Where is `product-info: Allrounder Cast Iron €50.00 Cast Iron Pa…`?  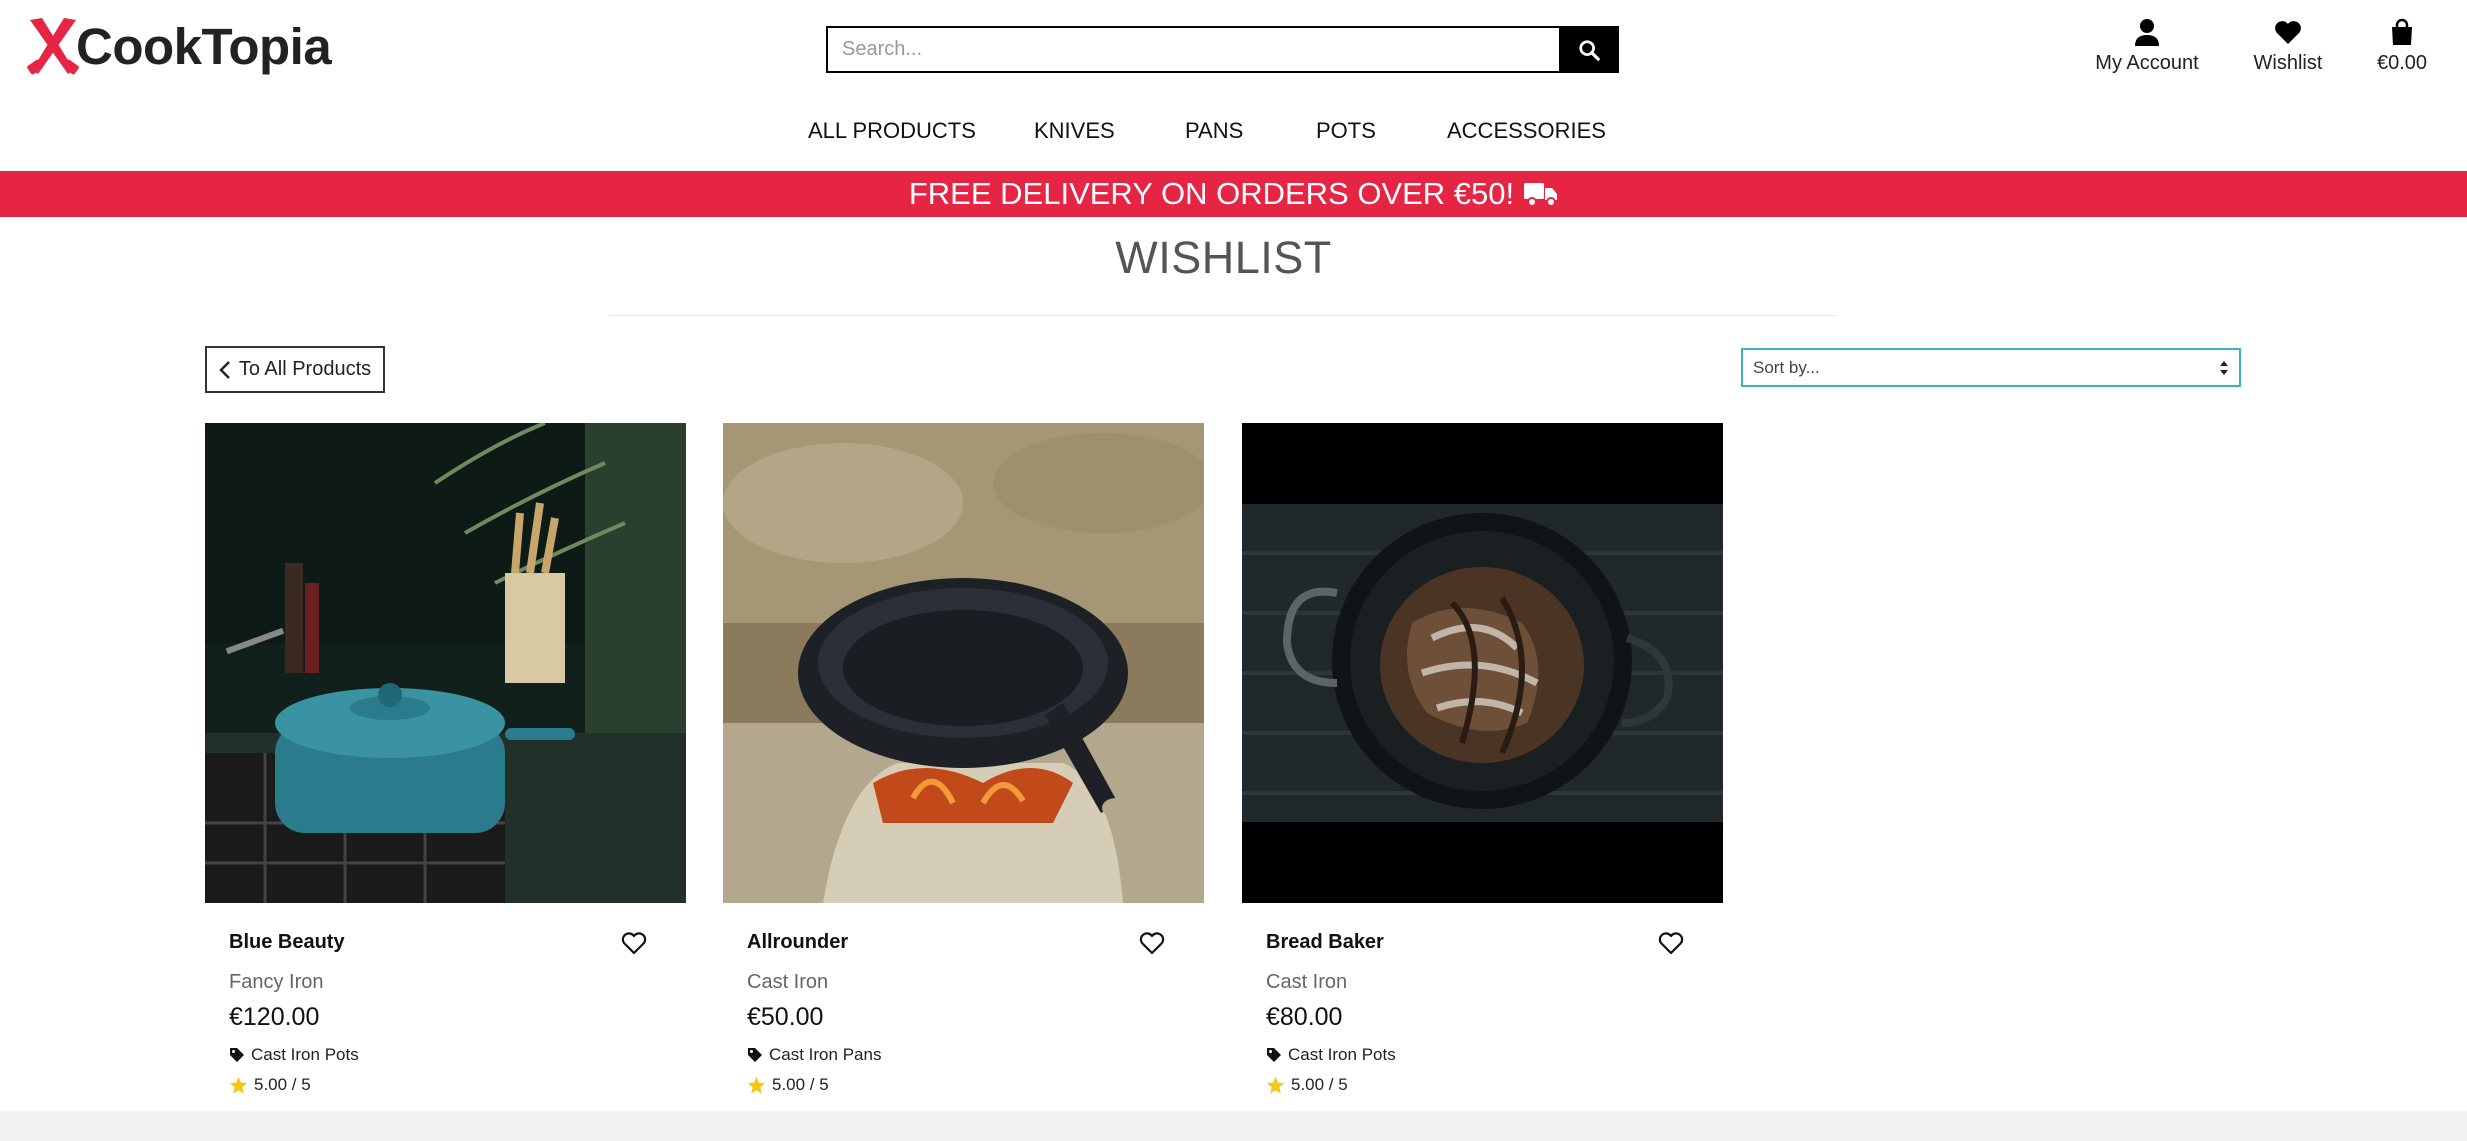 product-info: Allrounder Cast Iron €50.00 Cast Iron Pa… is located at coordinates (963, 1003).